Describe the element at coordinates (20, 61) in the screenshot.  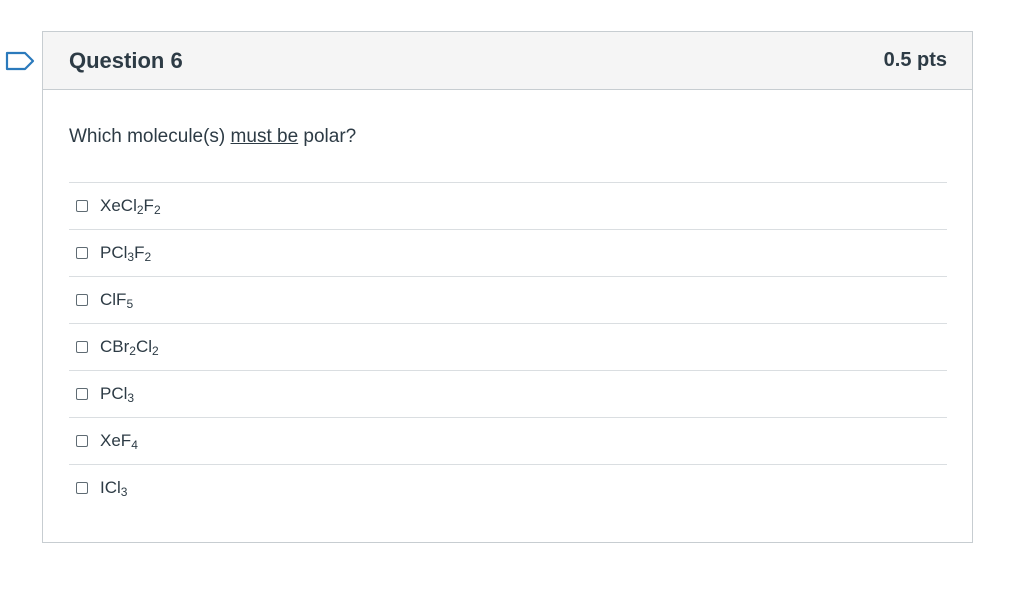
I see `bookmark-flag-icon` at that location.